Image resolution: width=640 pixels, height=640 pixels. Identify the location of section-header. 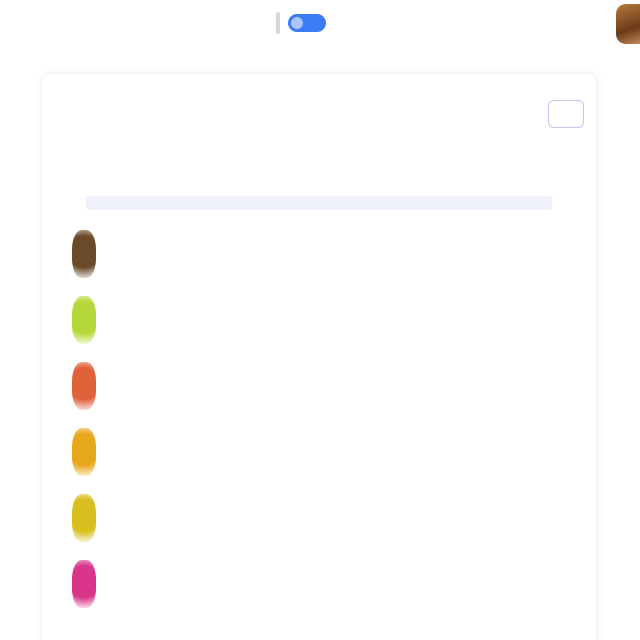
(320, 203).